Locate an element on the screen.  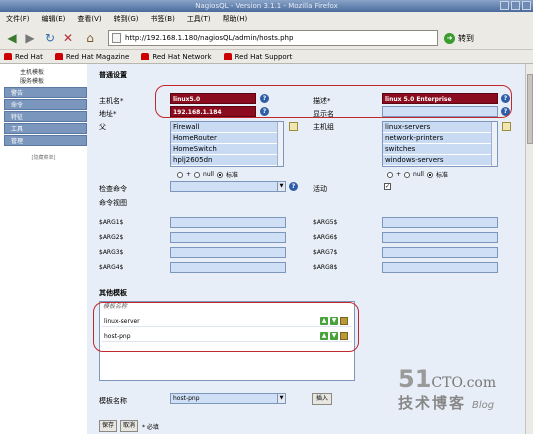
arg6-input is located at coordinates (440, 237).